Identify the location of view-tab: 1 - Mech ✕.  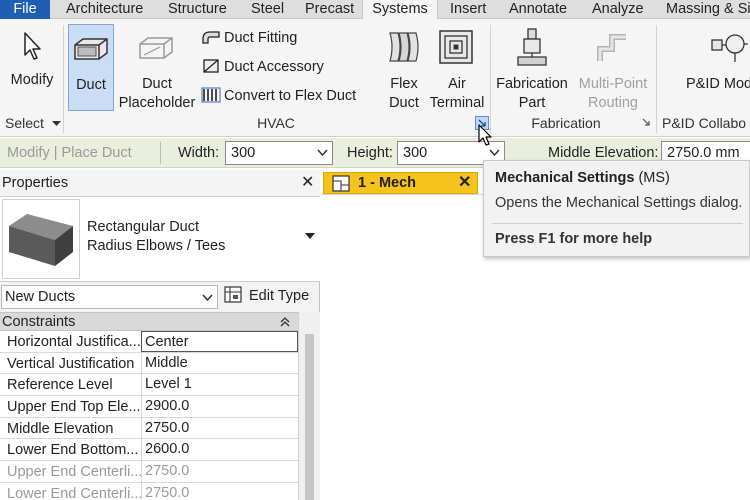
(400, 183).